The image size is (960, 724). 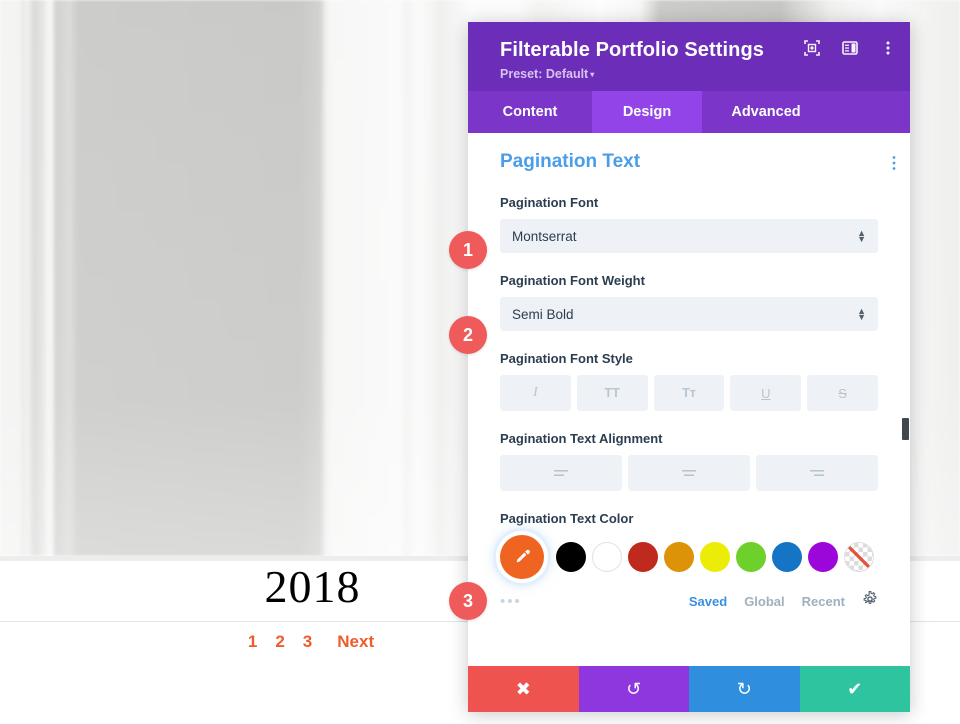 What do you see at coordinates (279, 641) in the screenshot?
I see `pagination-page-2: 2` at bounding box center [279, 641].